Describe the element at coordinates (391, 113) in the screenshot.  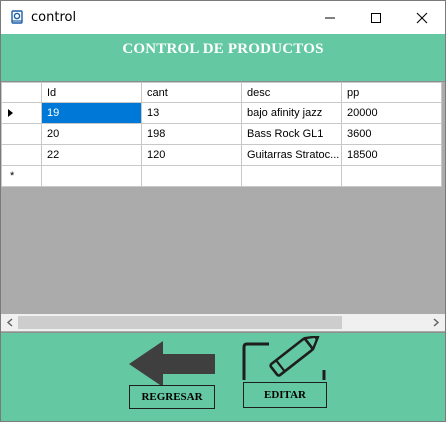
I see `table-cell-pp: 20000` at that location.